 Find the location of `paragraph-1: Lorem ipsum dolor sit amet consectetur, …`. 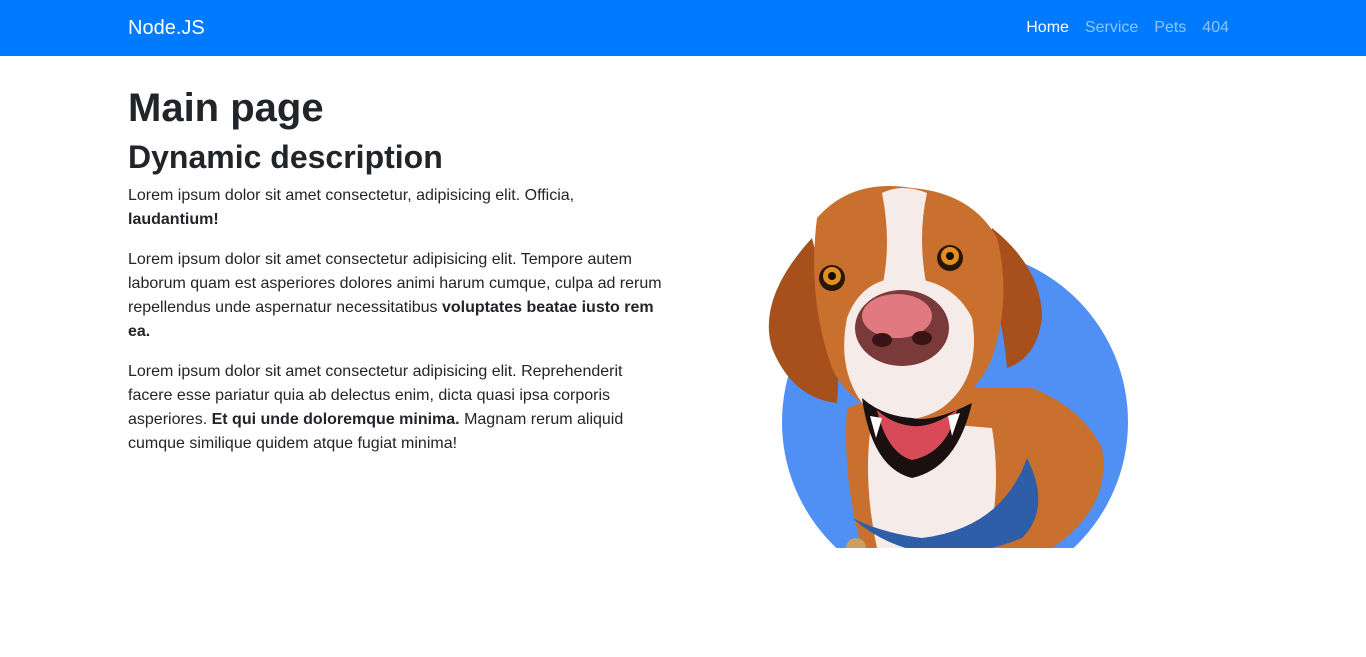

paragraph-1: Lorem ipsum dolor sit amet consectetur, … is located at coordinates (398, 208).